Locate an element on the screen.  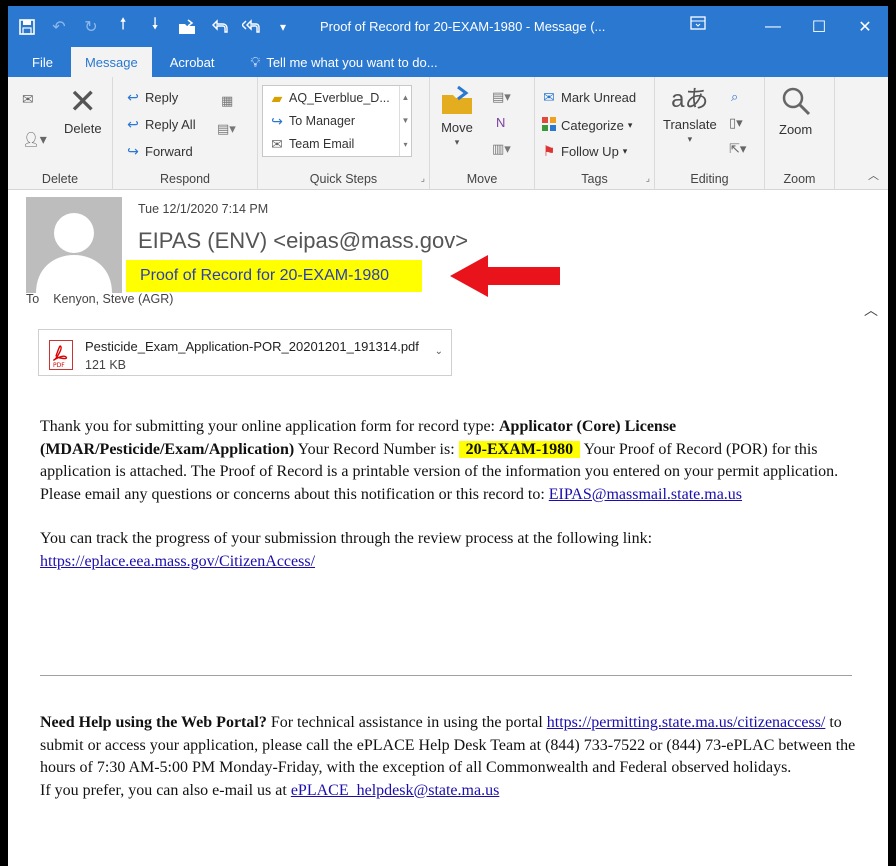
ribbon-group-respond: ↩ Reply ↩ Reply All ↪ Forward ▦ ▤▾ Respond is located at coordinates (185, 133).